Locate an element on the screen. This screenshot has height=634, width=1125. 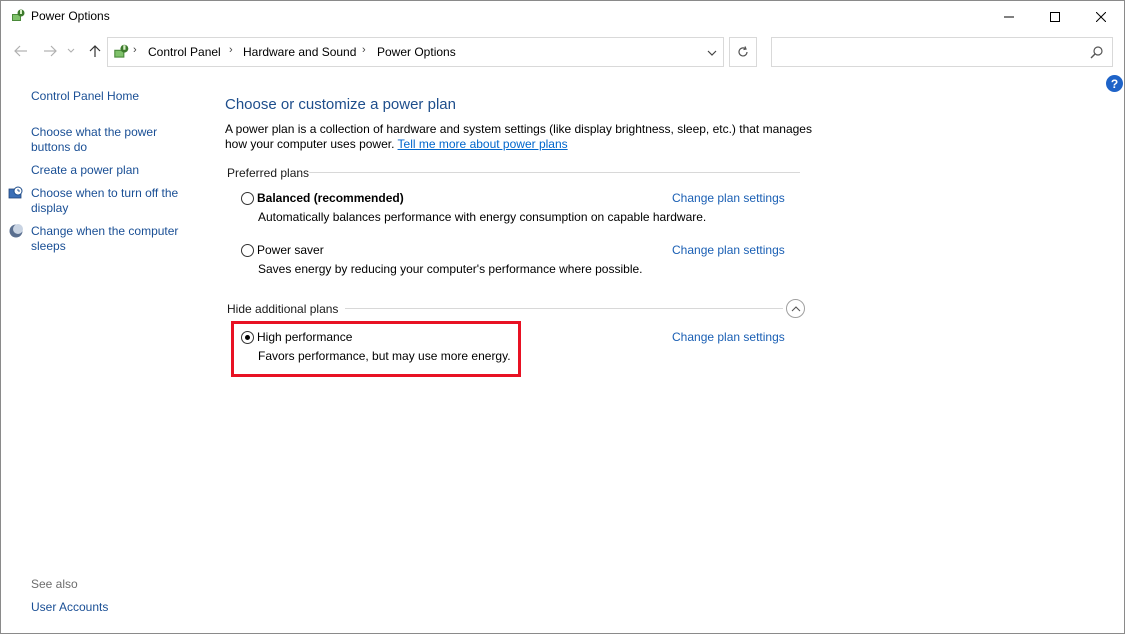
up-arrow-icon is located at coordinates (95, 51).